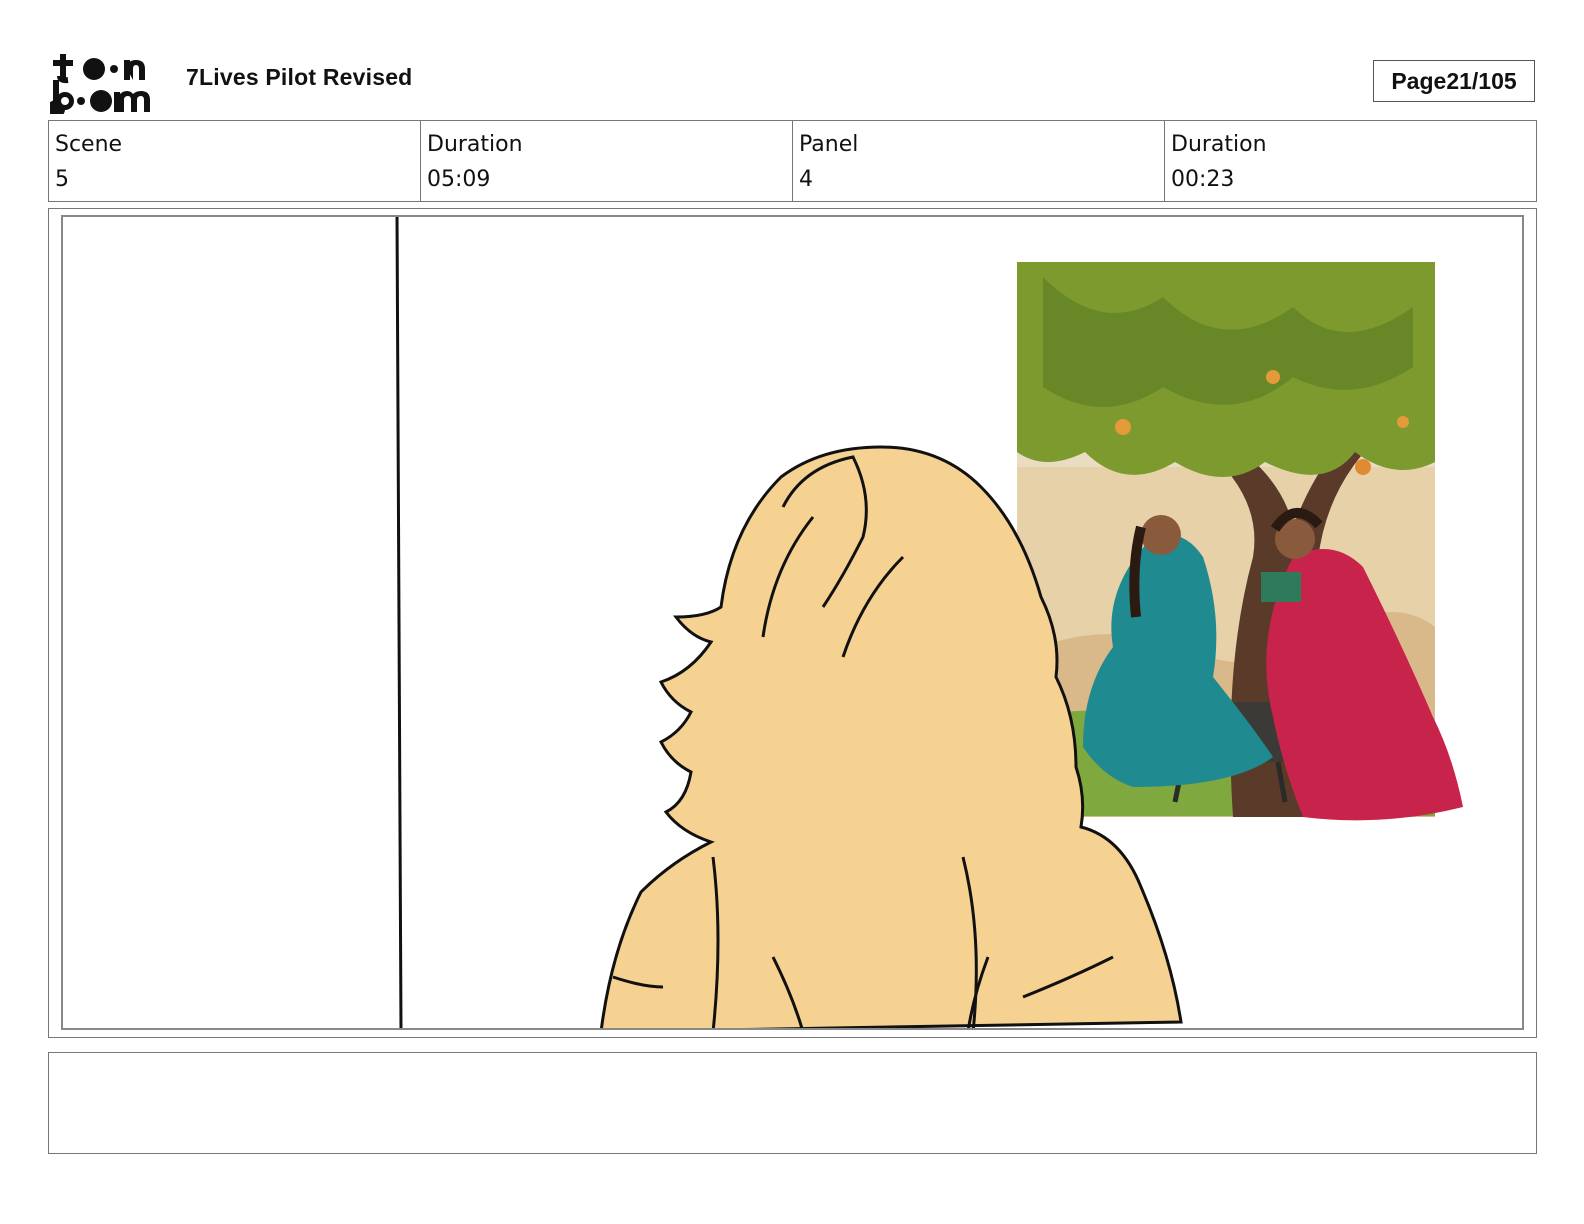 The height and width of the screenshot is (1224, 1584). What do you see at coordinates (62, 179) in the screenshot?
I see `scene-value: 5` at bounding box center [62, 179].